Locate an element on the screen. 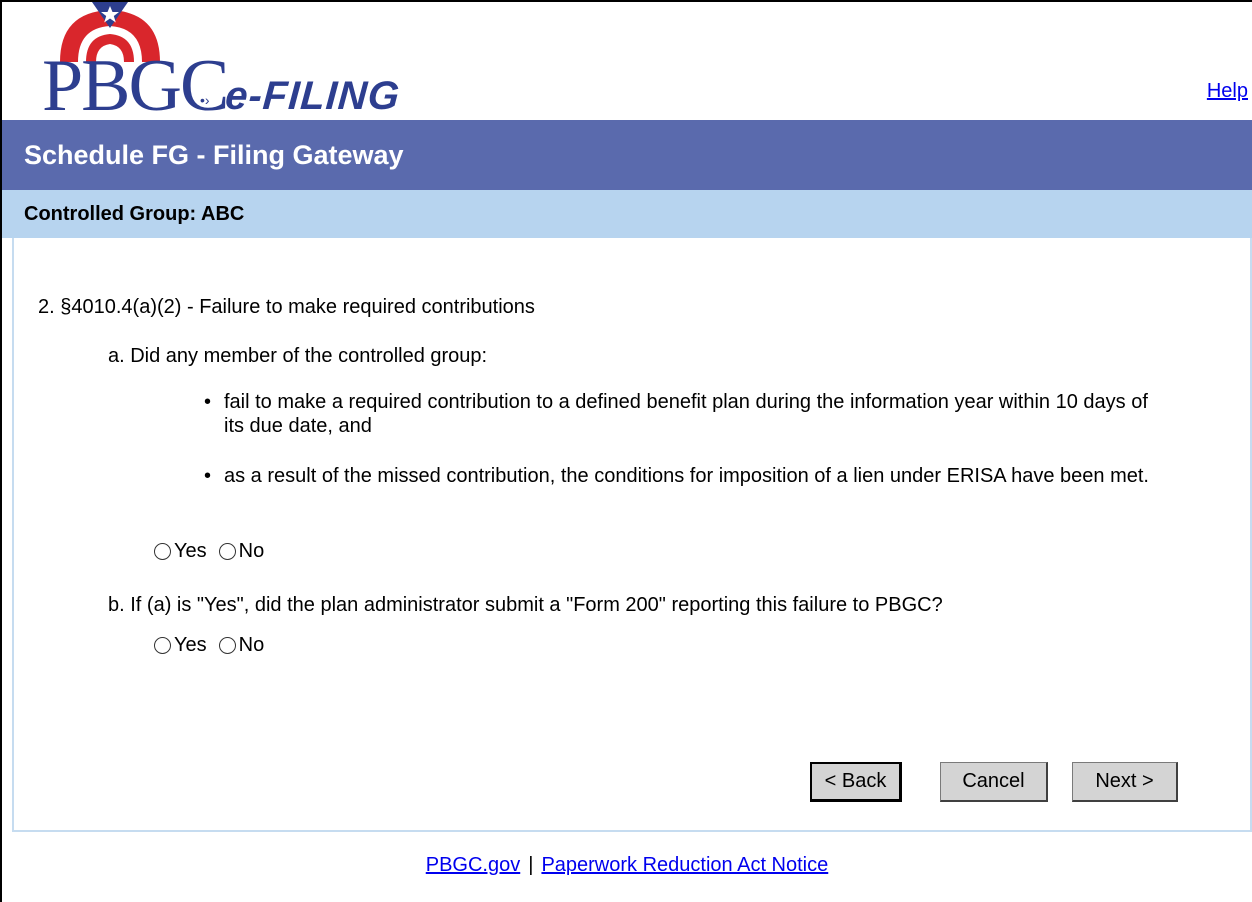  controlled-group-label: Controlled Group: ABC is located at coordinates (134, 213).